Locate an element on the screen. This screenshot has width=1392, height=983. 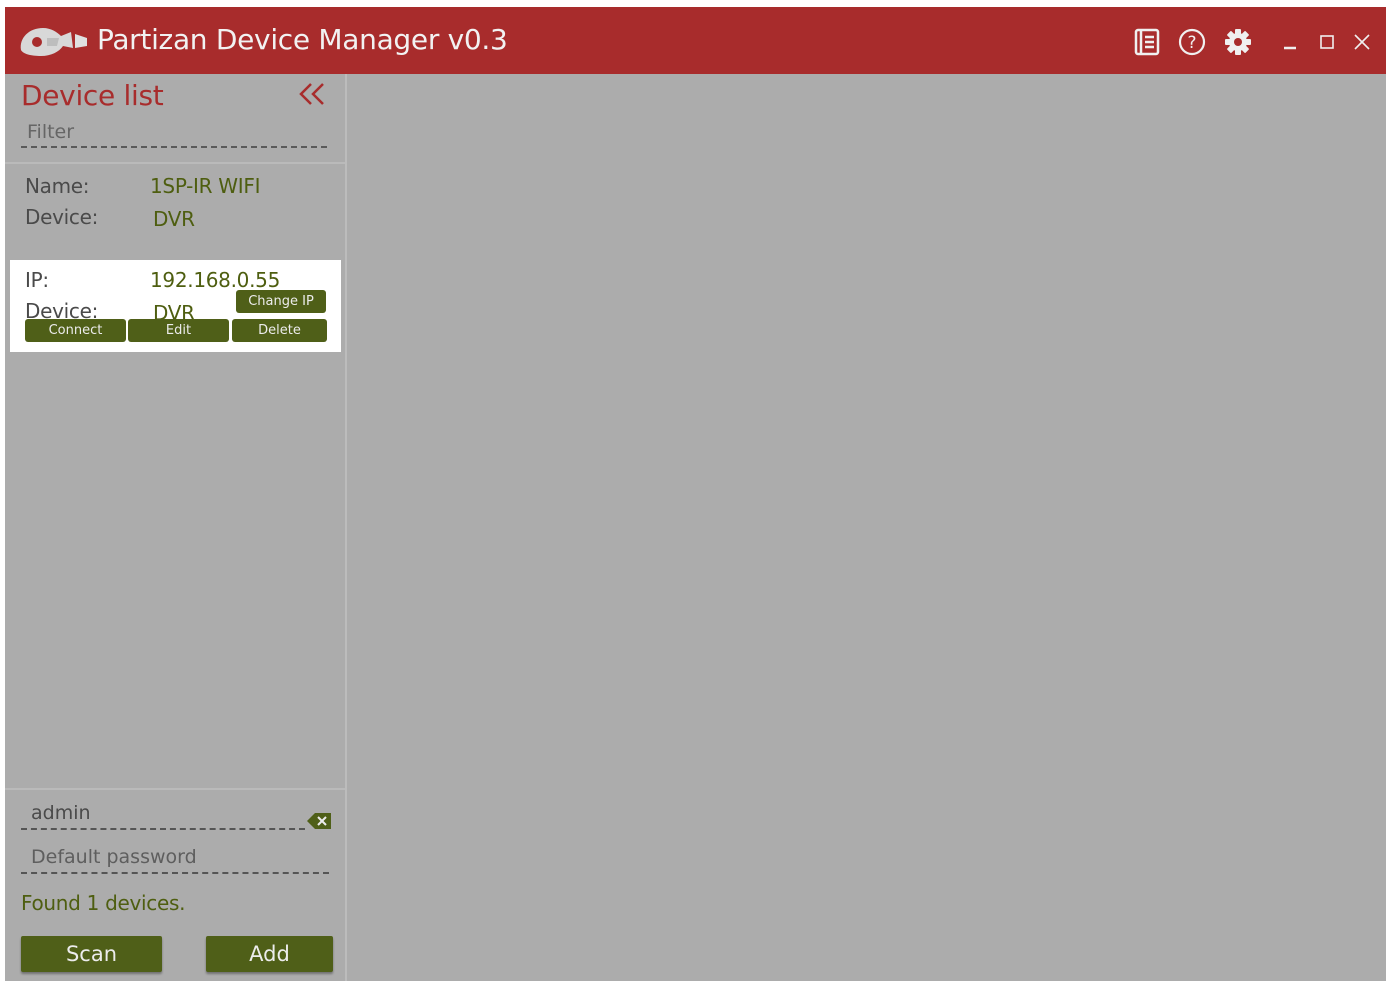
logo-icon is located at coordinates (53, 42).